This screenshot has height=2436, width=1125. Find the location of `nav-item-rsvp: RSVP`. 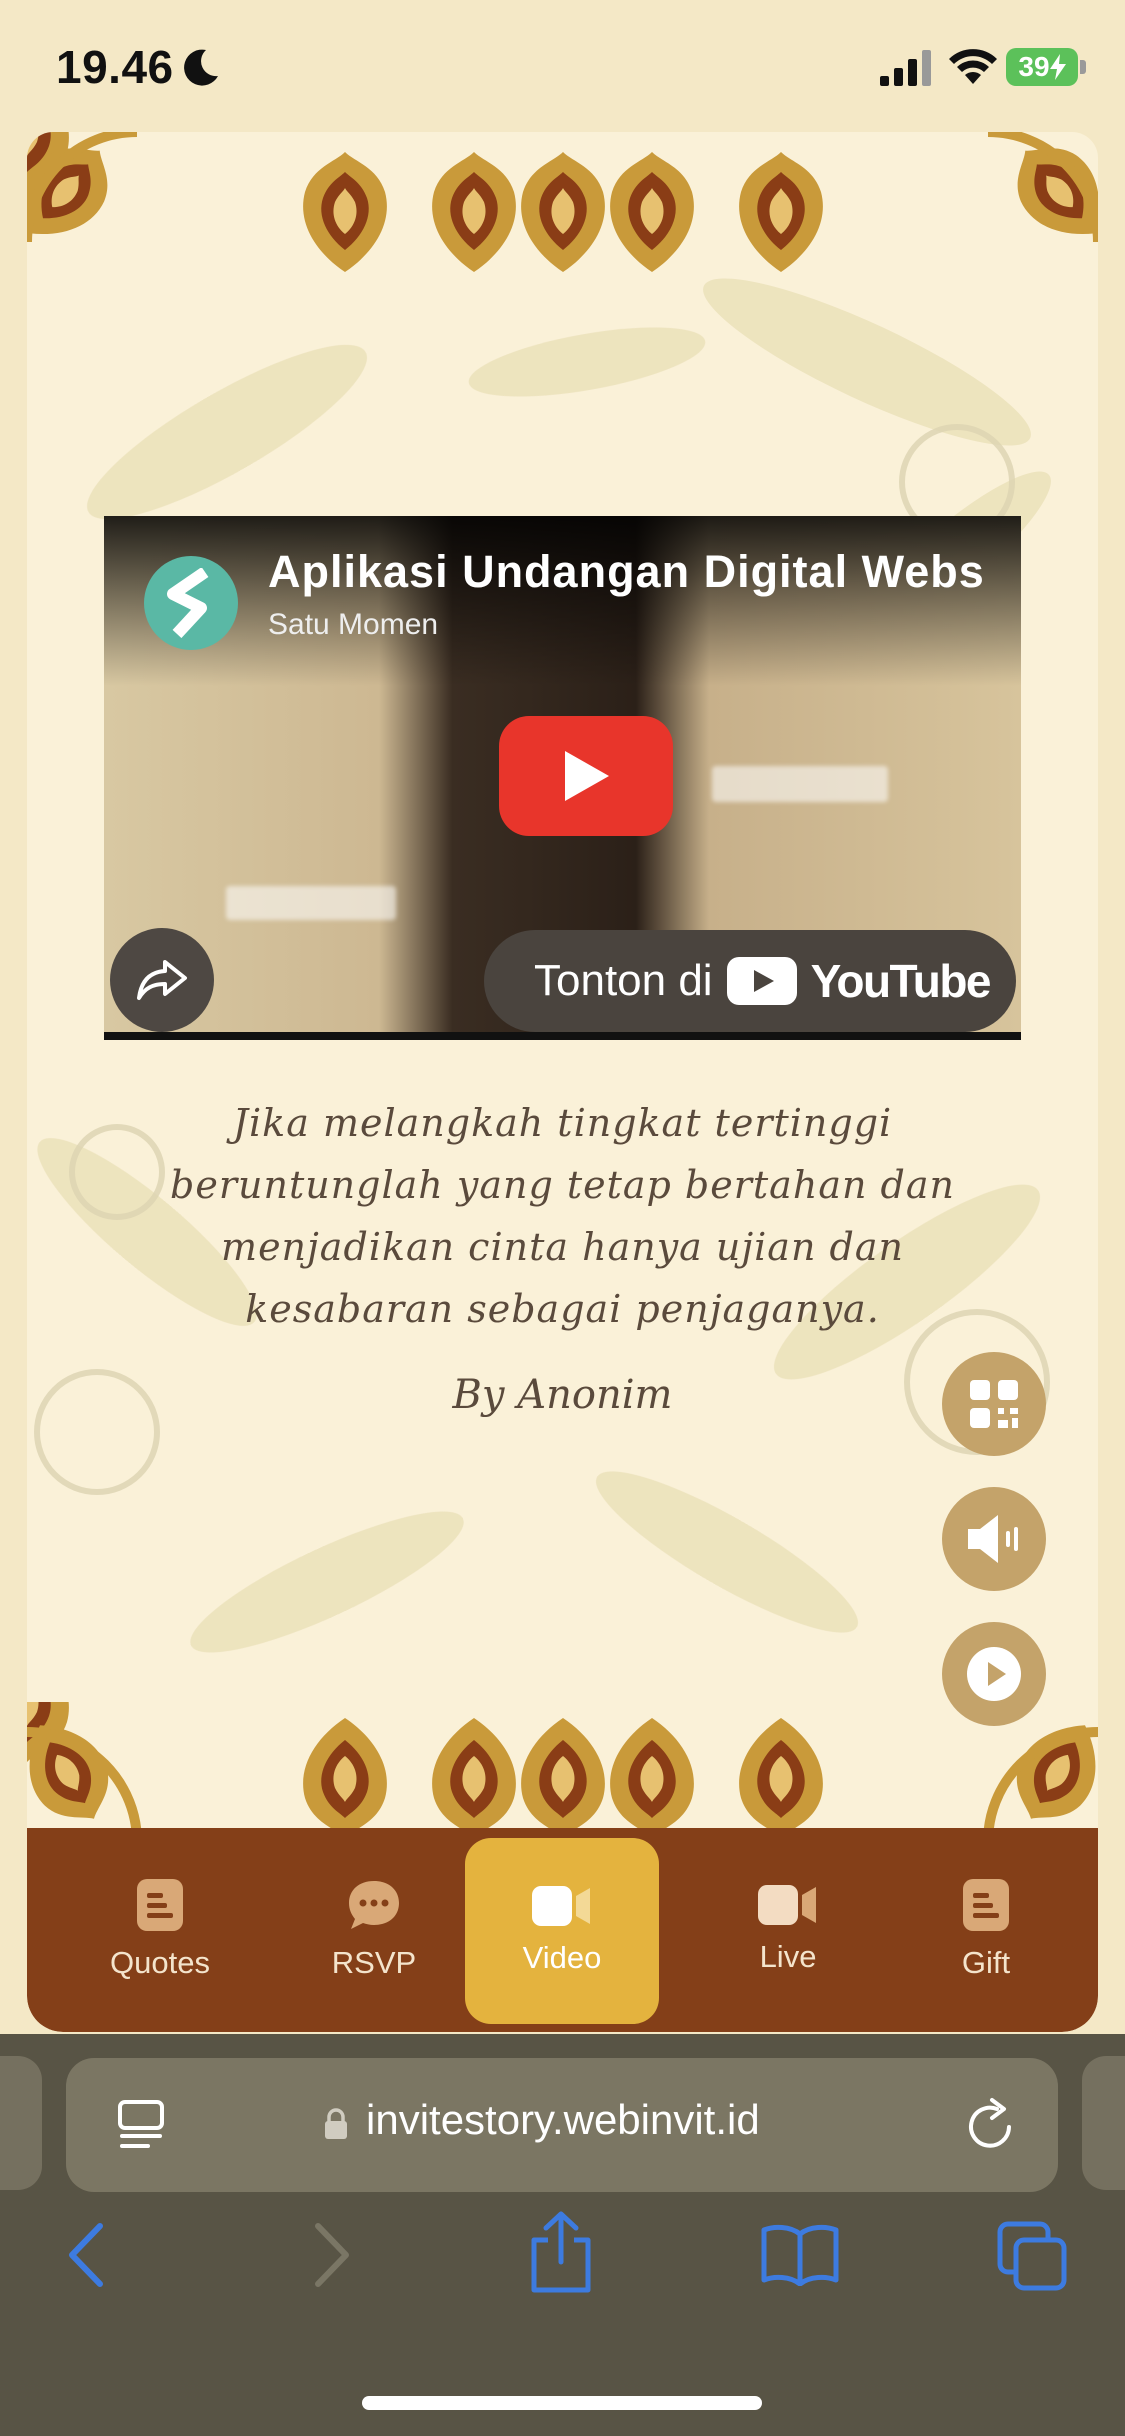

nav-item-rsvp: RSVP is located at coordinates (374, 1930).